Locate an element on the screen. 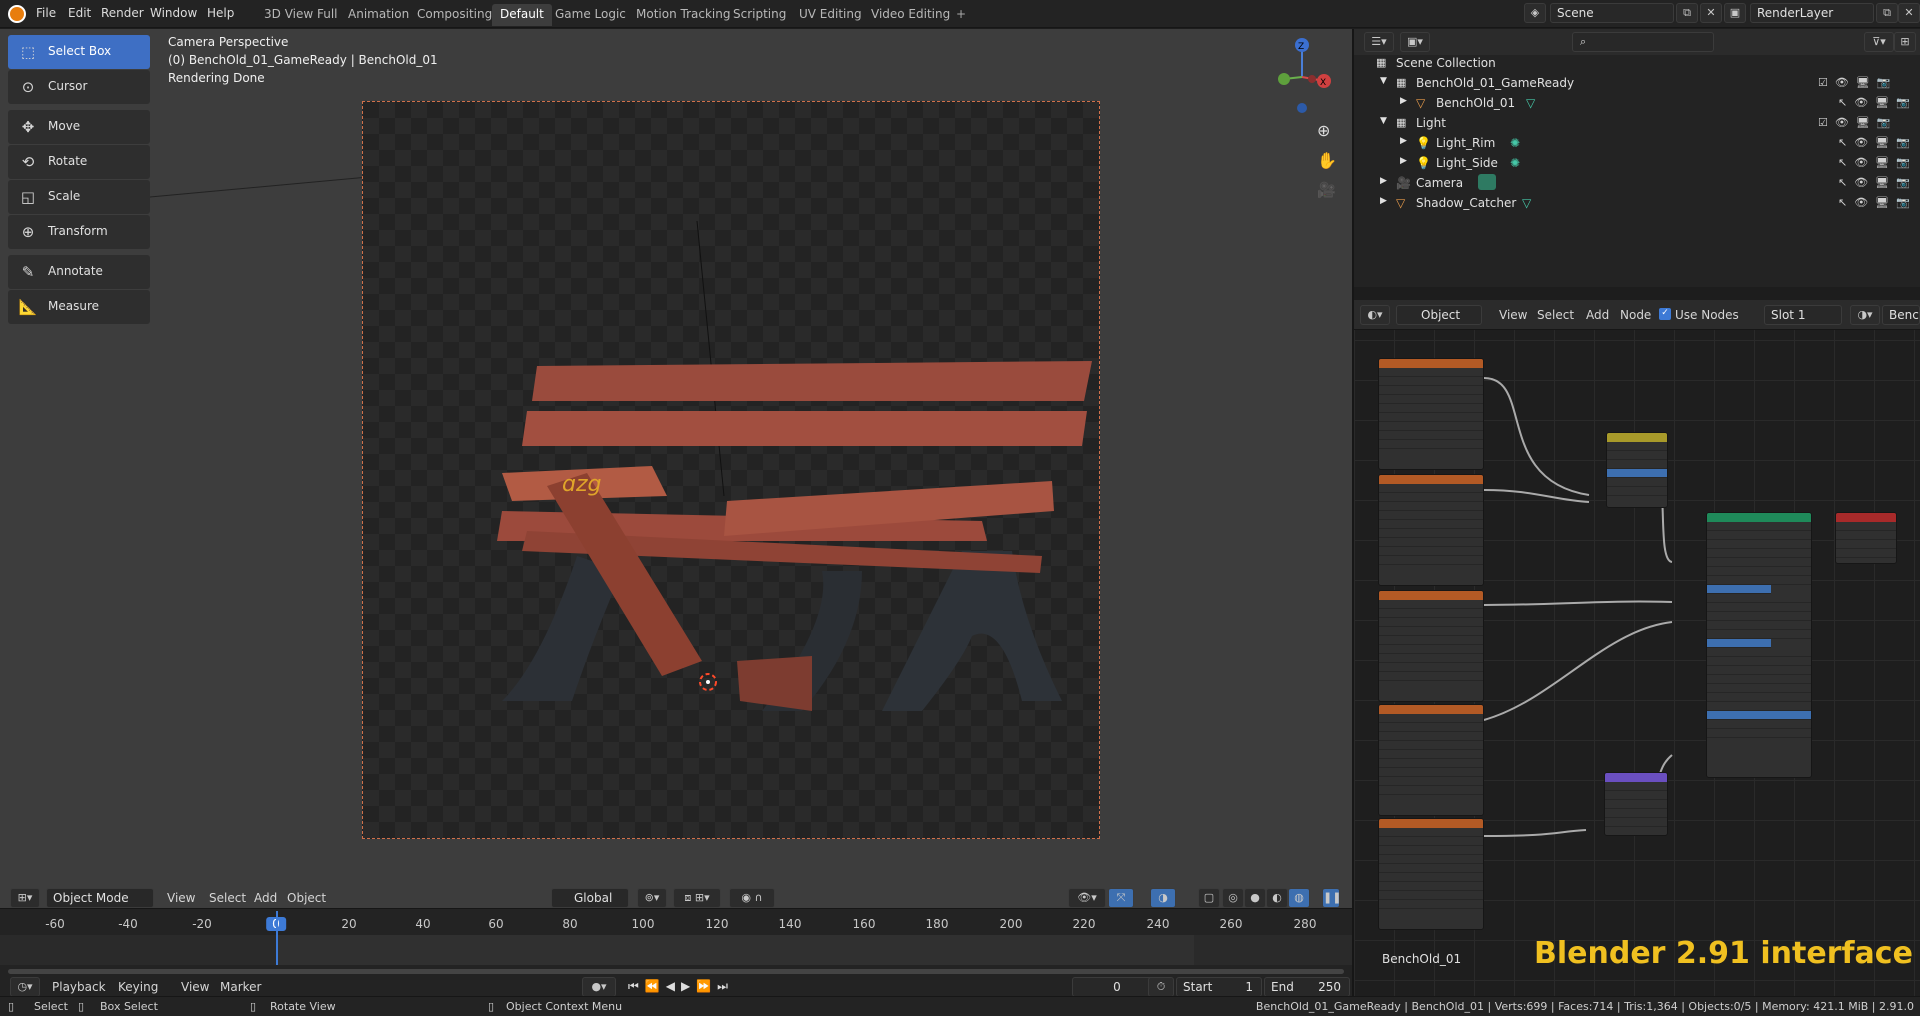  outliner-row: ▼ ▦ Light ☑👁🖥📷 is located at coordinates (1637, 123).